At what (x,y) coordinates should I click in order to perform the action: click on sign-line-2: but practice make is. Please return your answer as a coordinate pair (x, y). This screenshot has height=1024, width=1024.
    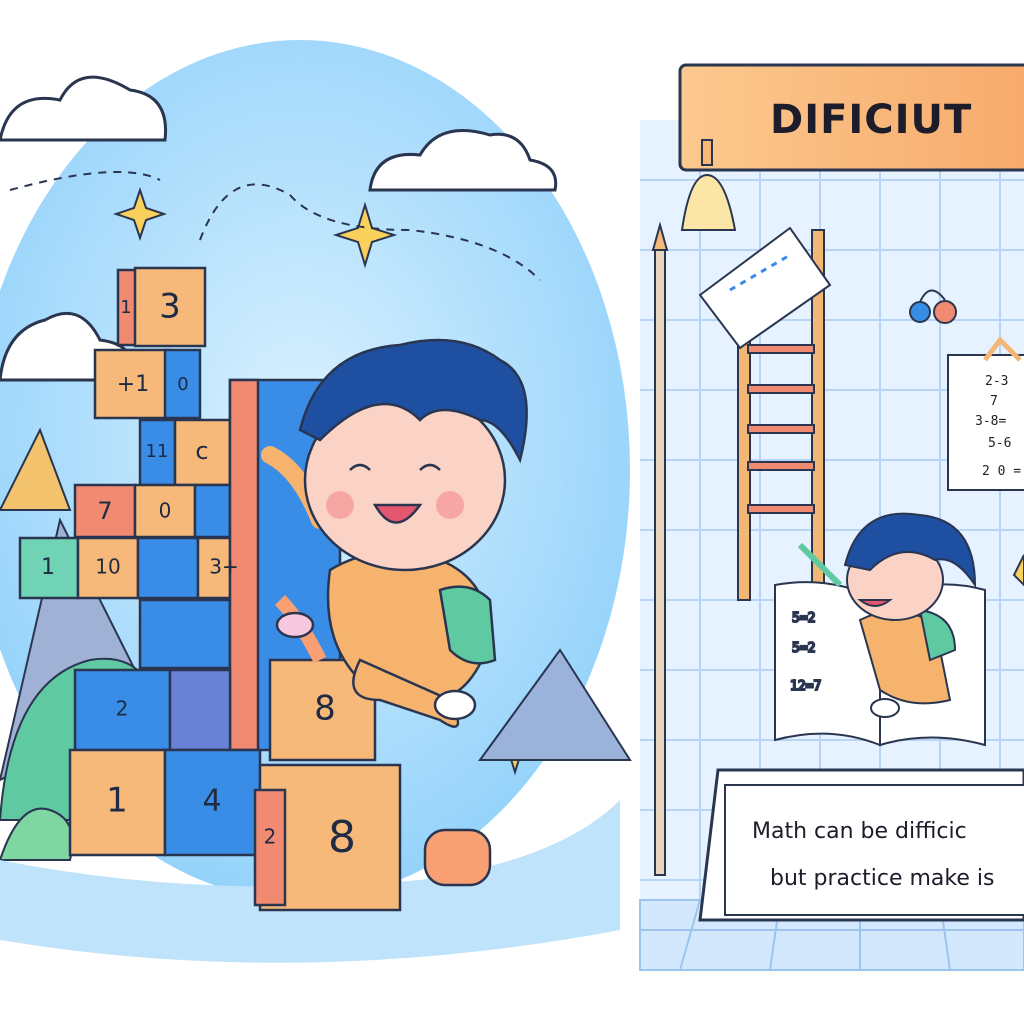
    Looking at the image, I should click on (882, 878).